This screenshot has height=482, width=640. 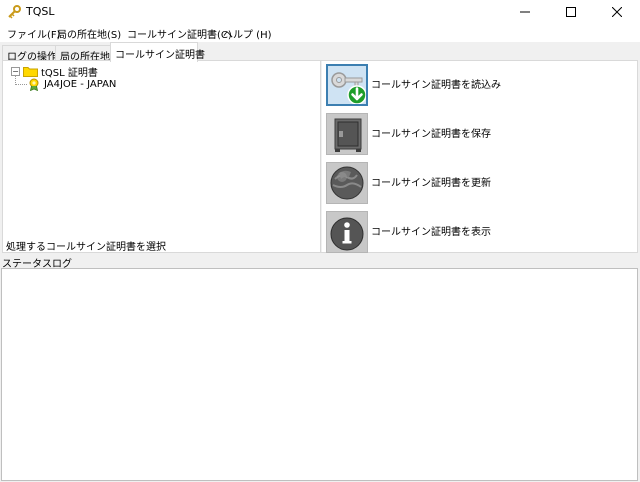 I want to click on minimize-icon, so click(x=525, y=12).